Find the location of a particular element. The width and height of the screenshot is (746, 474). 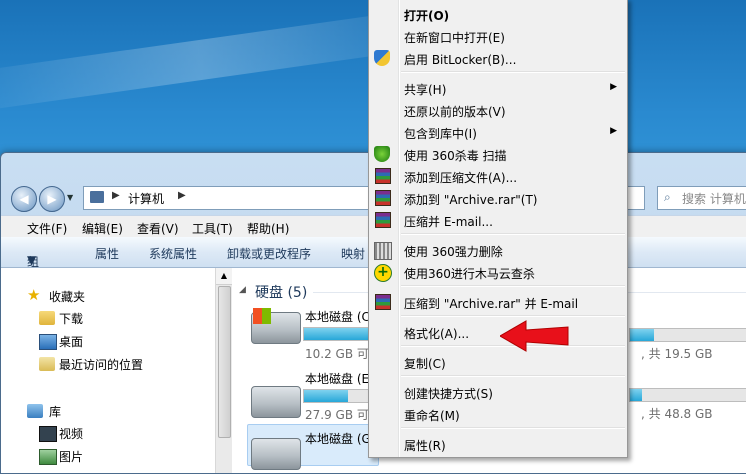

menu-item-rename: 重命名(M) is located at coordinates (498, 414).